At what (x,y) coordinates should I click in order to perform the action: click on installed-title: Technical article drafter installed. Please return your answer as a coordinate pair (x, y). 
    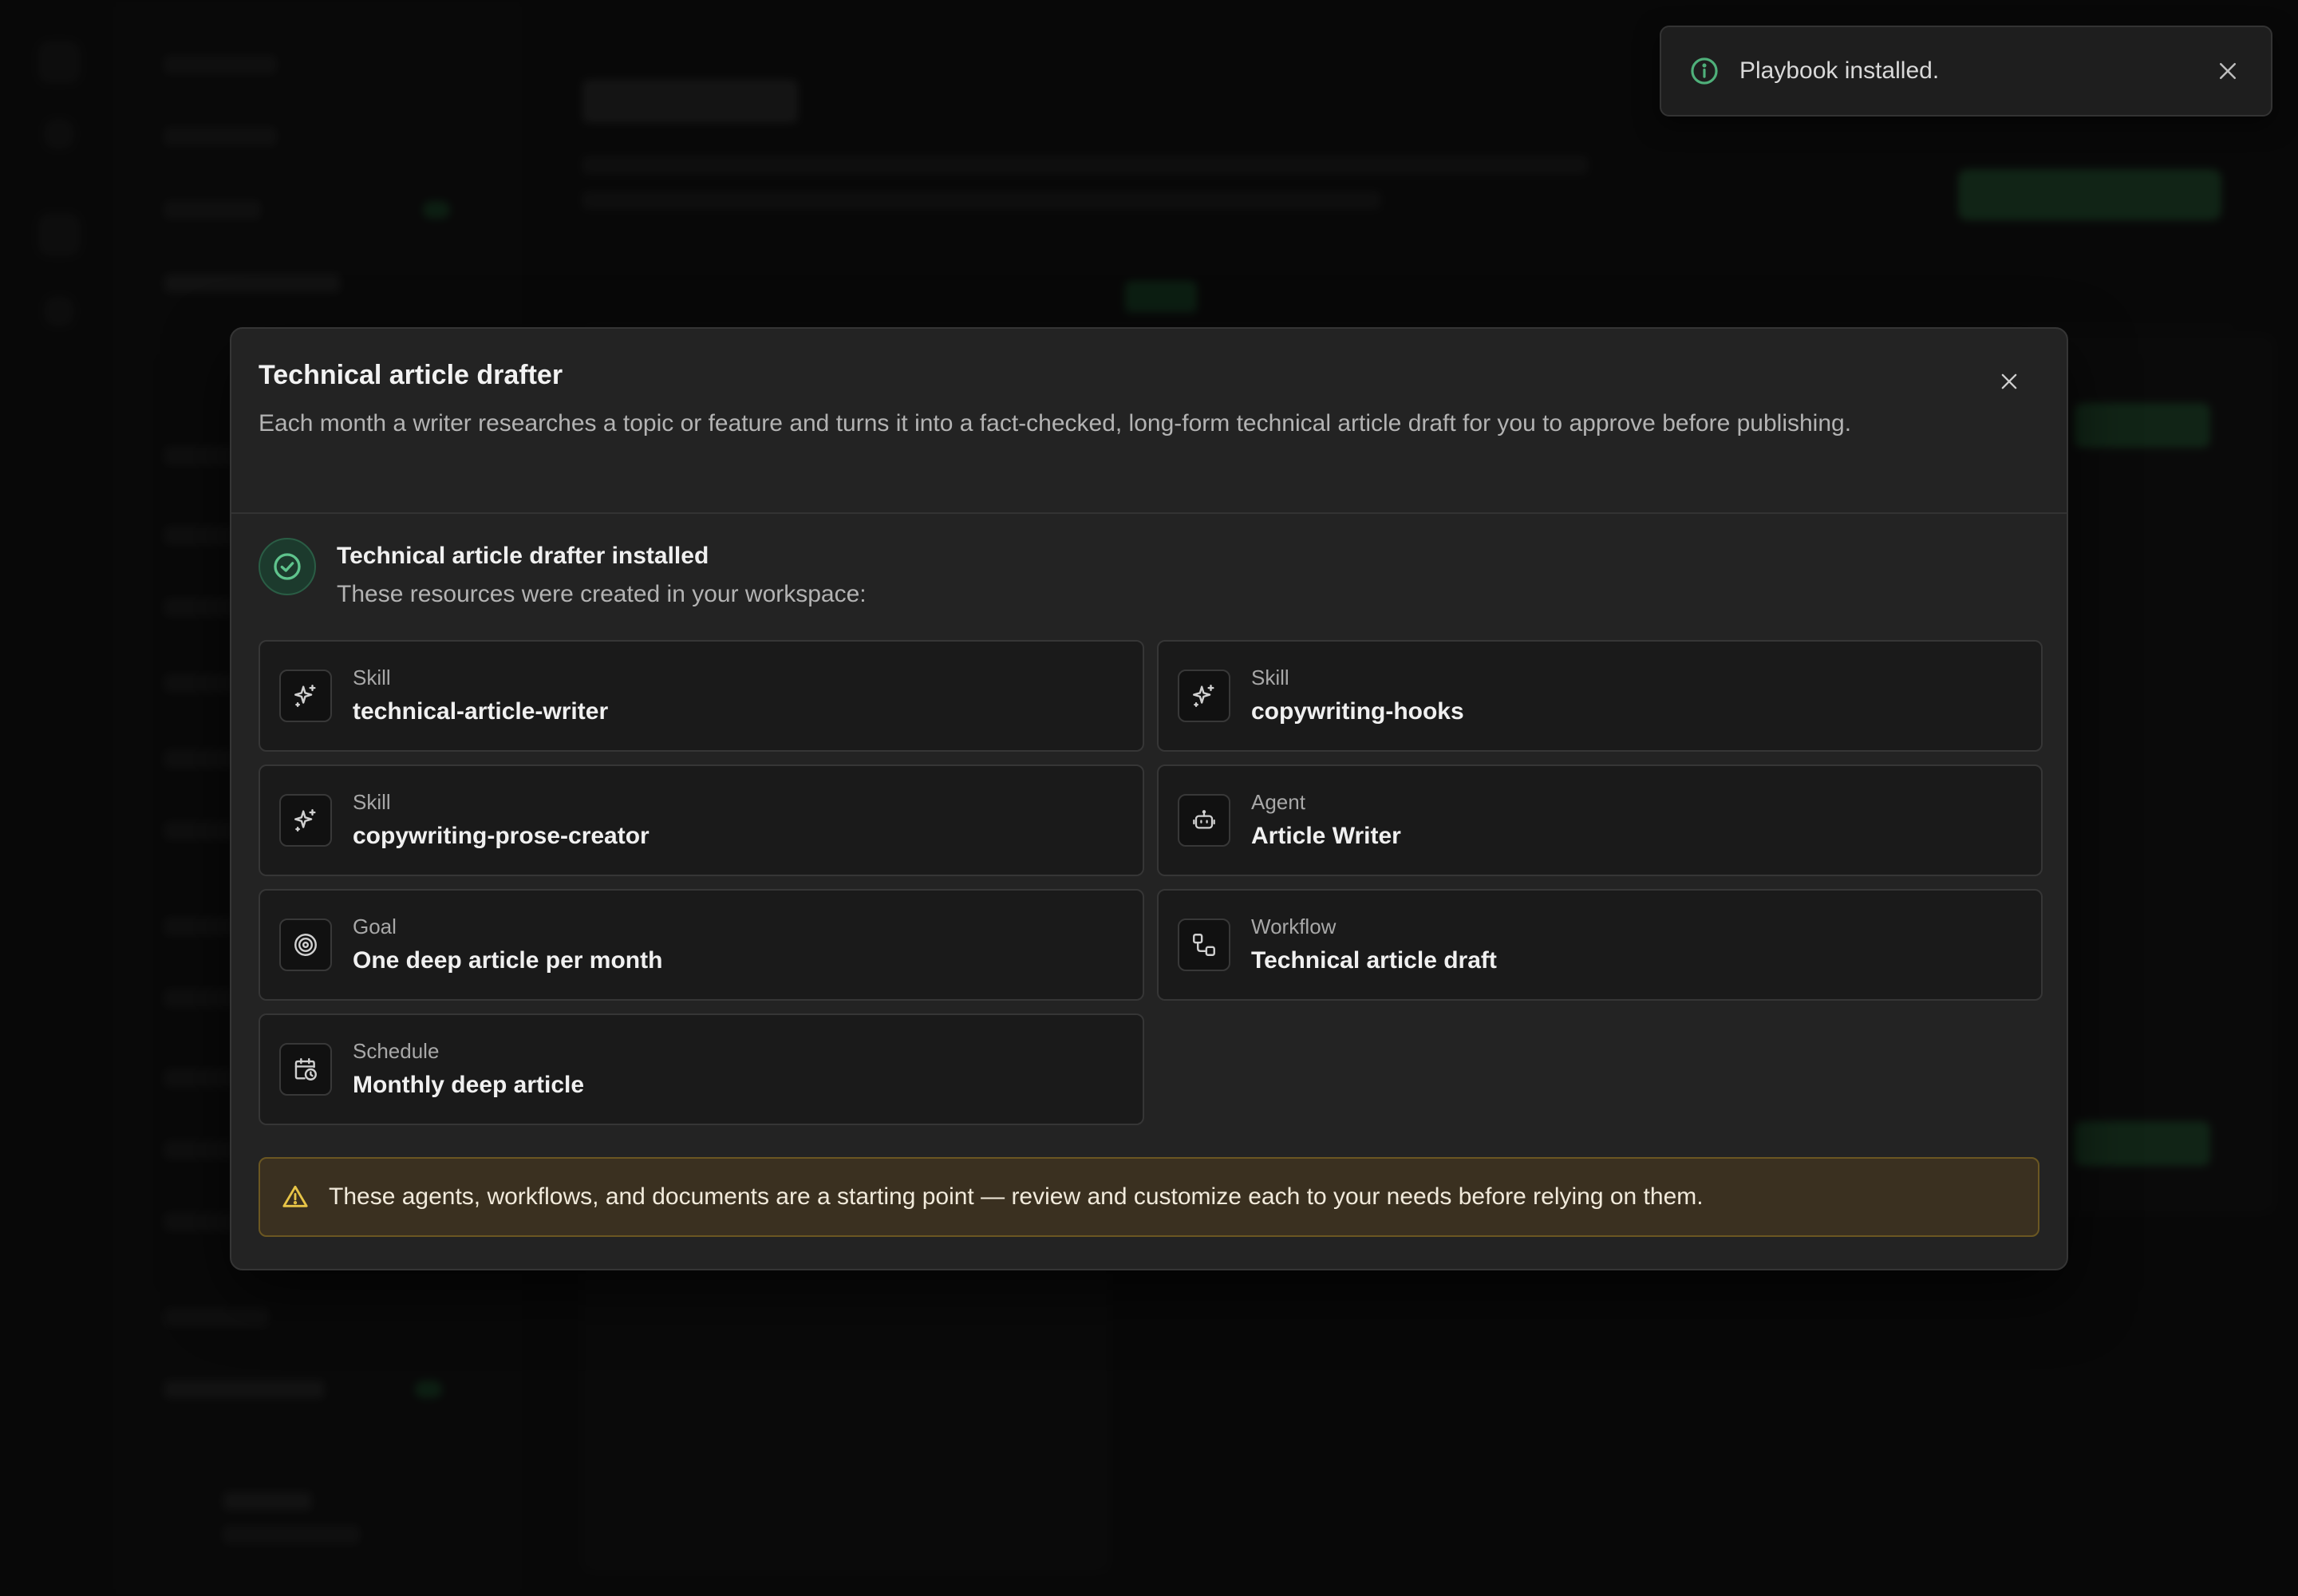
    Looking at the image, I should click on (523, 556).